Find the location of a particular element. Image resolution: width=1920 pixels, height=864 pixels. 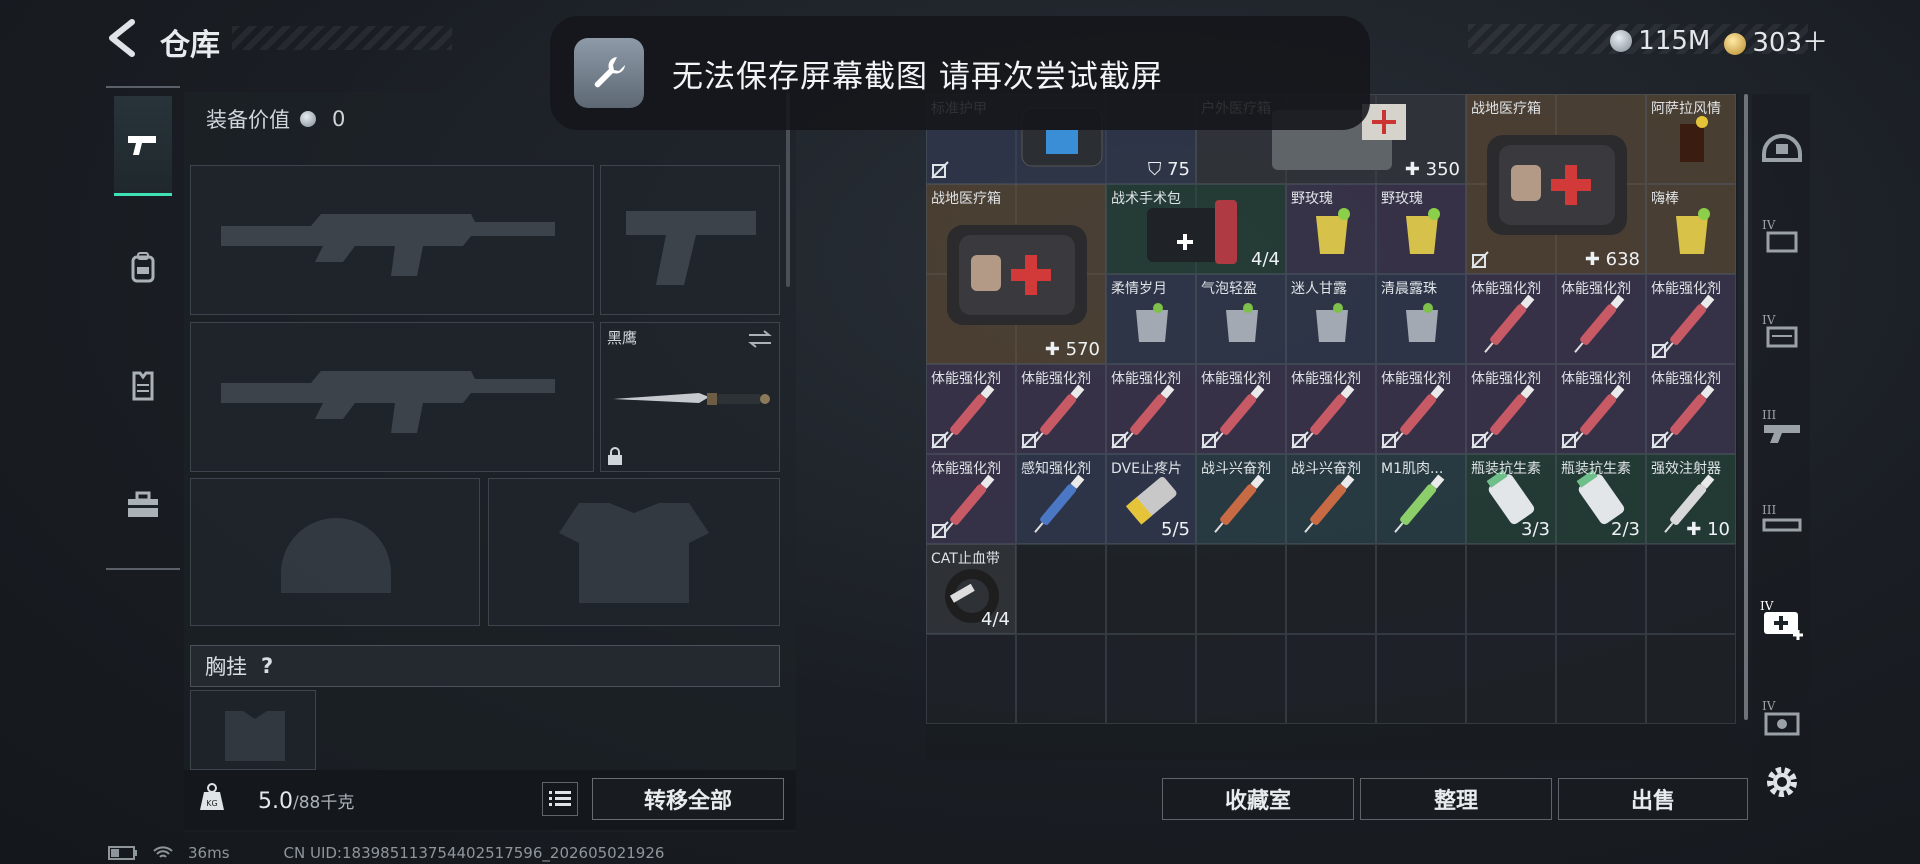

tab-toolbox is located at coordinates (143, 505).